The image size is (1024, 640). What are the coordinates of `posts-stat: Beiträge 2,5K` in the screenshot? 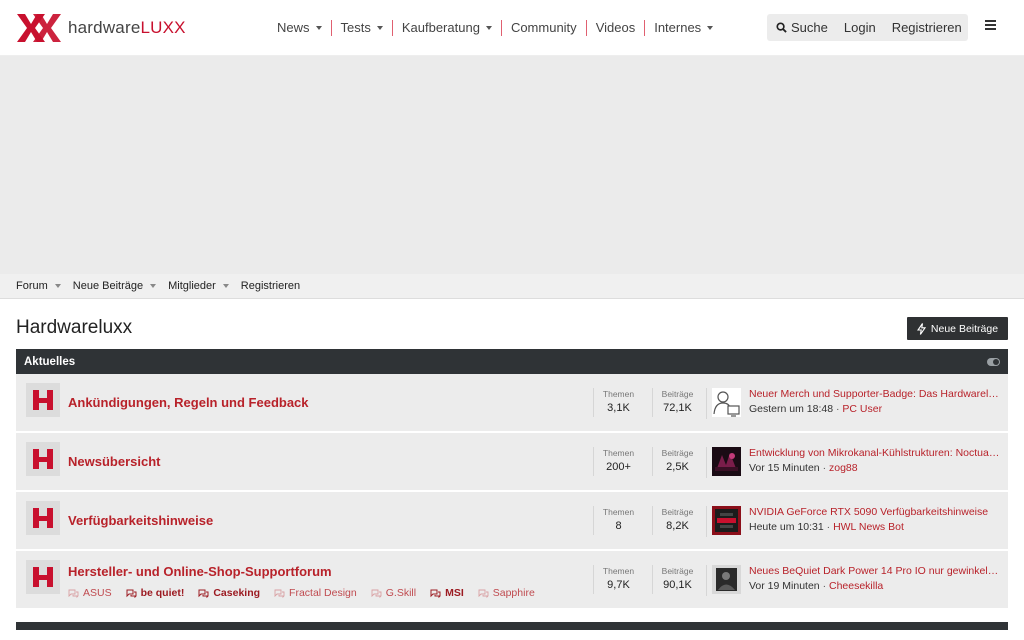 It's located at (677, 461).